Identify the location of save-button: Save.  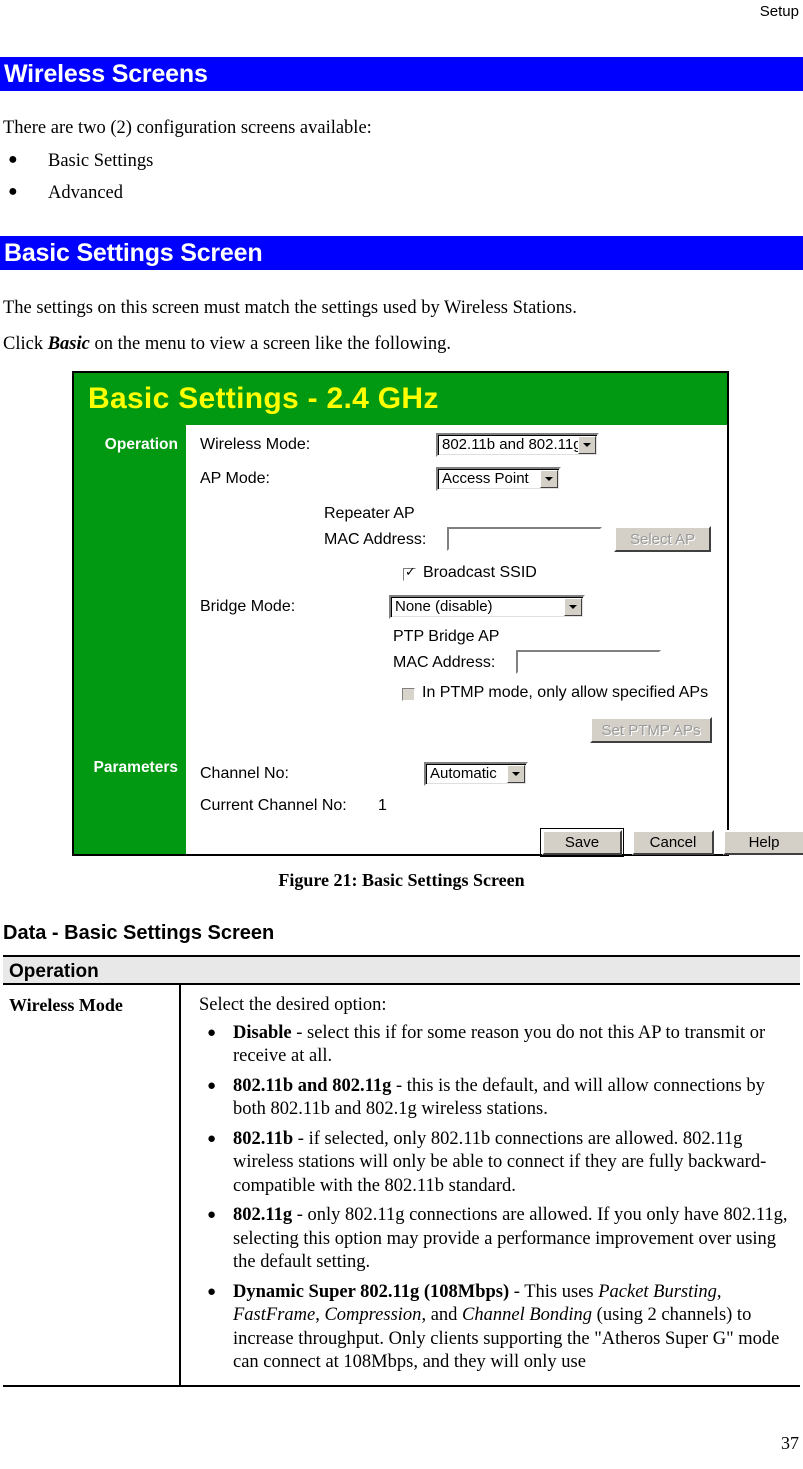
(582, 842).